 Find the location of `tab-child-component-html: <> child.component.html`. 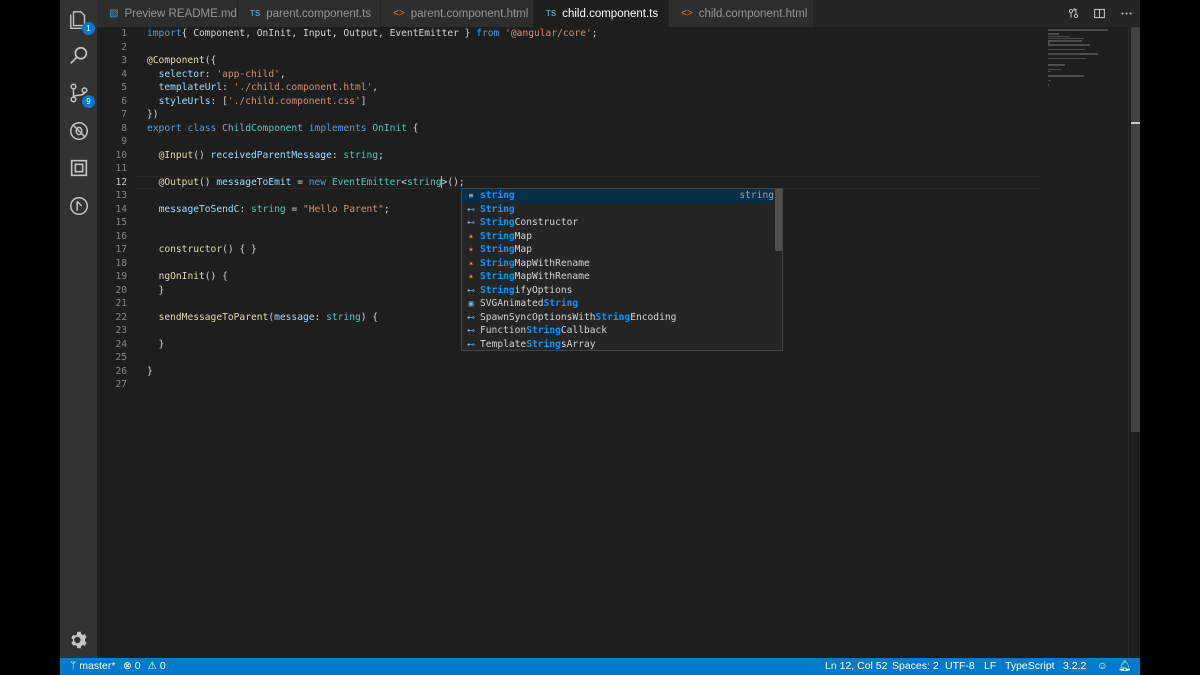

tab-child-component-html: <> child.component.html is located at coordinates (741, 13).